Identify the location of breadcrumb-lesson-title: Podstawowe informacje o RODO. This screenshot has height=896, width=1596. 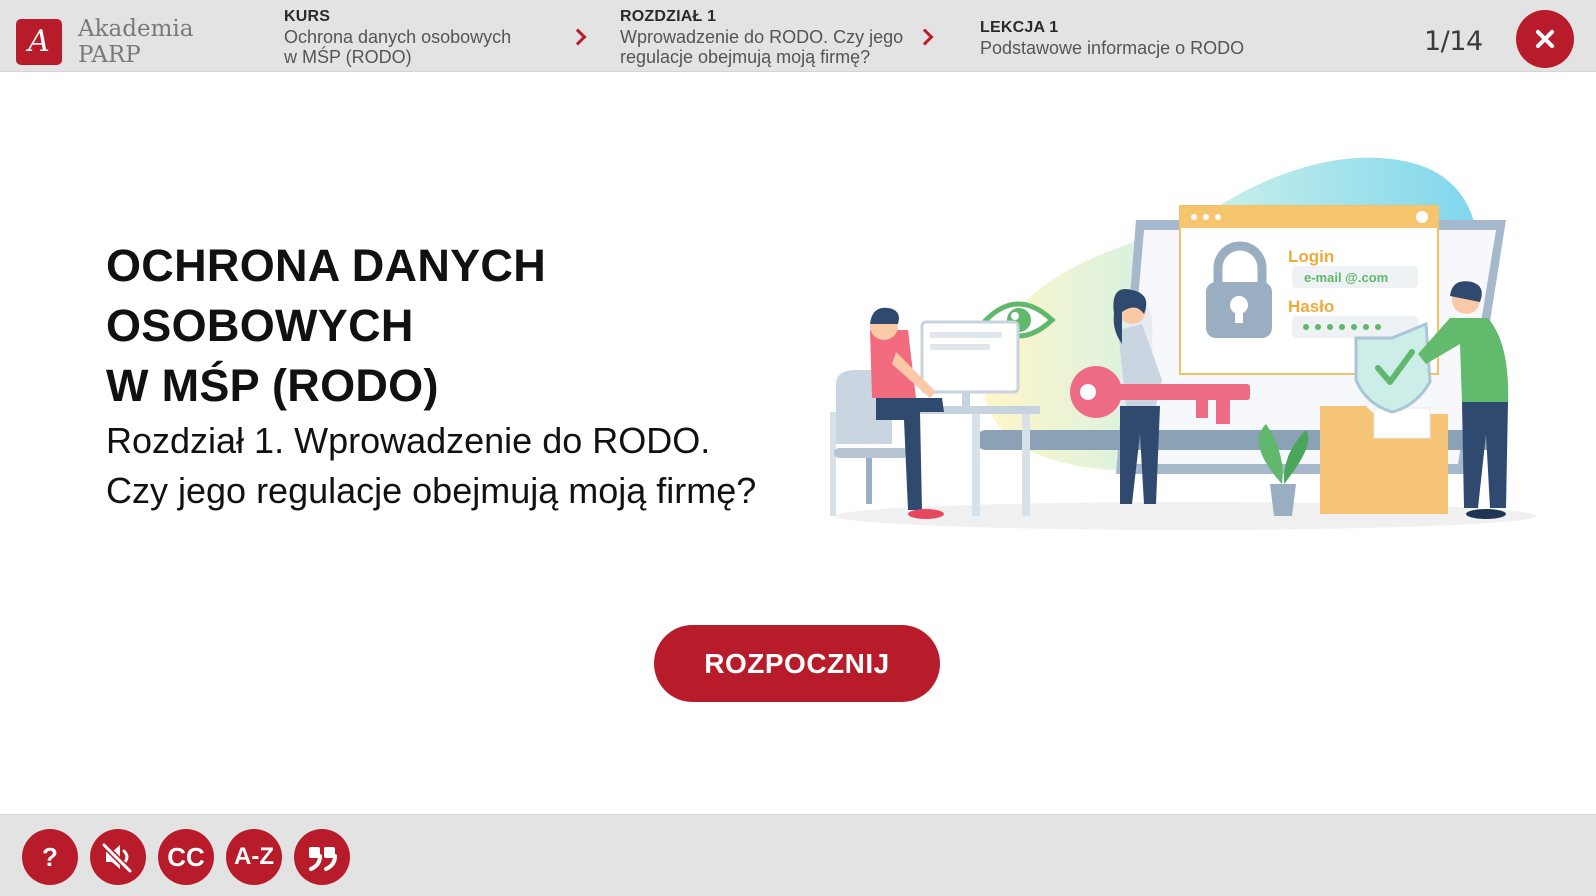
(1112, 48).